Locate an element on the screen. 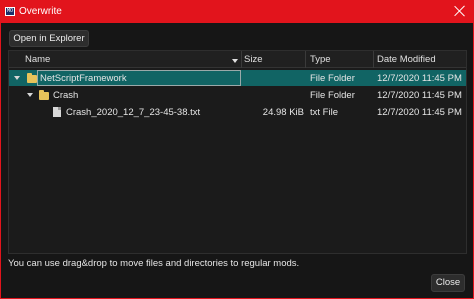 This screenshot has width=474, height=299. sort-descending-icon is located at coordinates (235, 61).